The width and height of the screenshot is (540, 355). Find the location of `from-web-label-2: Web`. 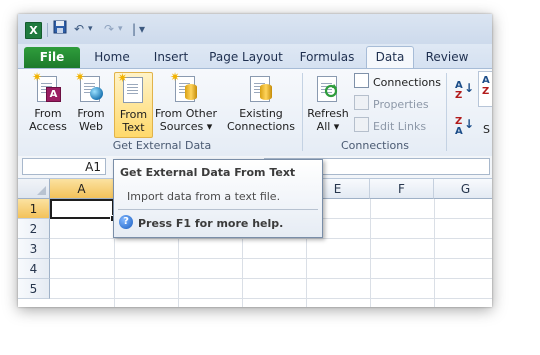

from-web-label-2: Web is located at coordinates (91, 126).